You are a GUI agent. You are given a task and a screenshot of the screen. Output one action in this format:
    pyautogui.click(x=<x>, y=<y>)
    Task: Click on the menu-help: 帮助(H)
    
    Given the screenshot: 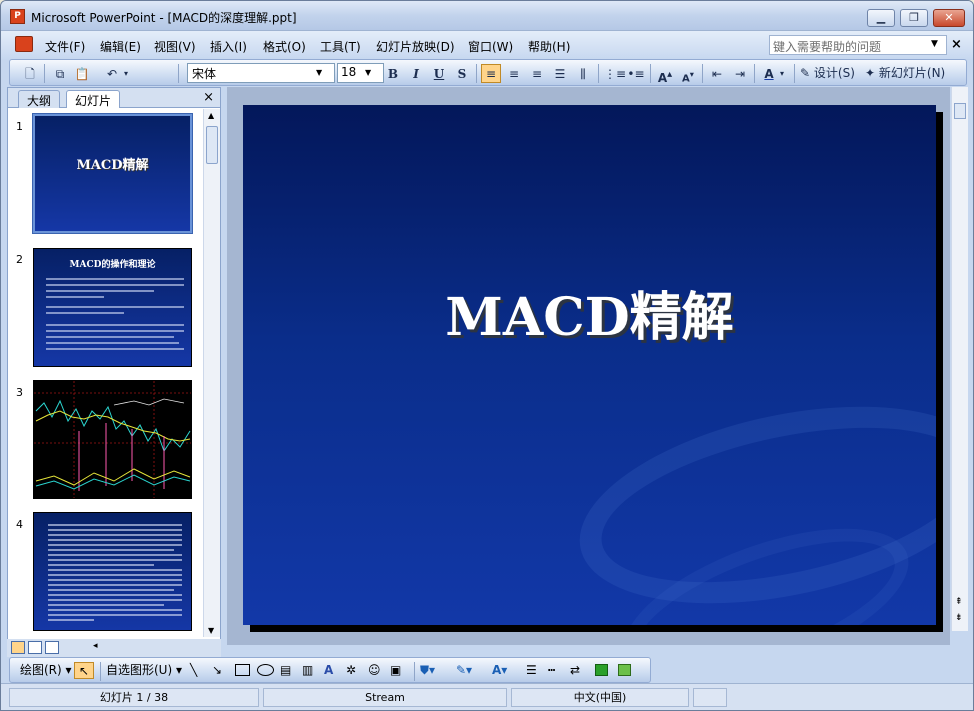 What is the action you would take?
    pyautogui.click(x=549, y=46)
    